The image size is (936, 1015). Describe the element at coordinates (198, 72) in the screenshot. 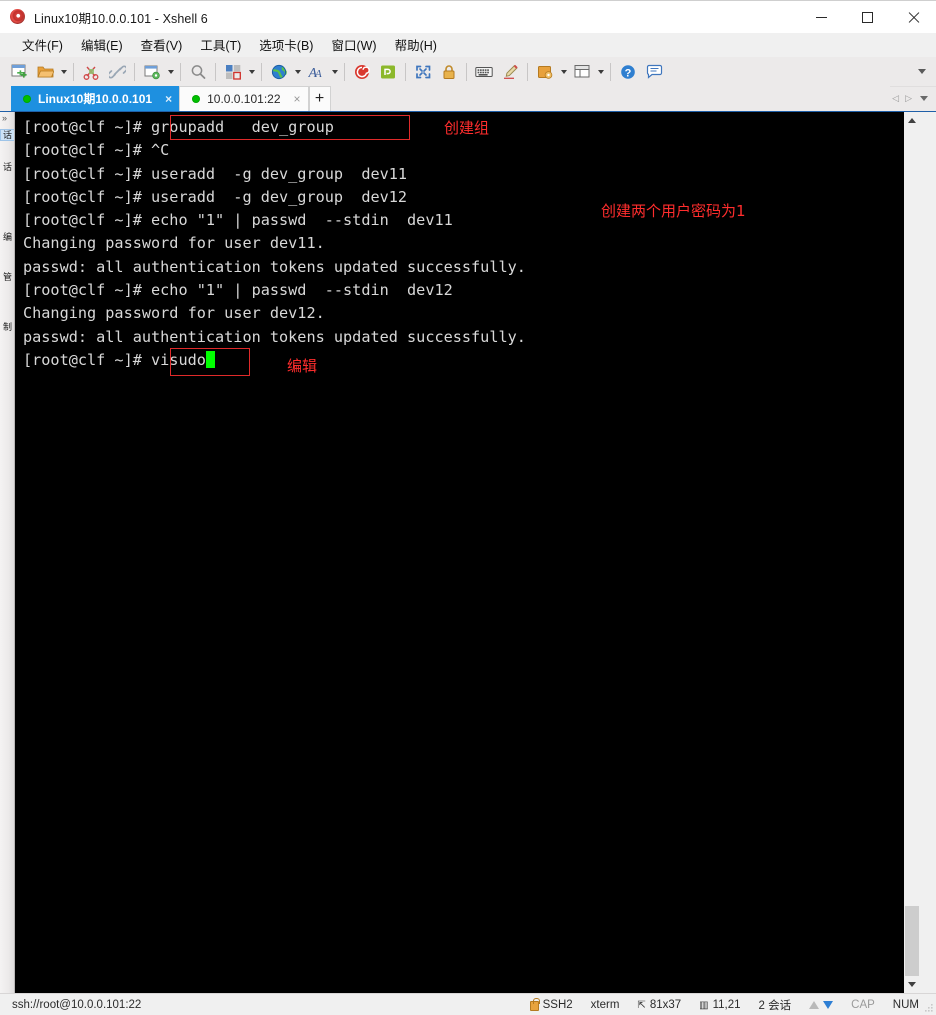

I see `search-icon` at that location.